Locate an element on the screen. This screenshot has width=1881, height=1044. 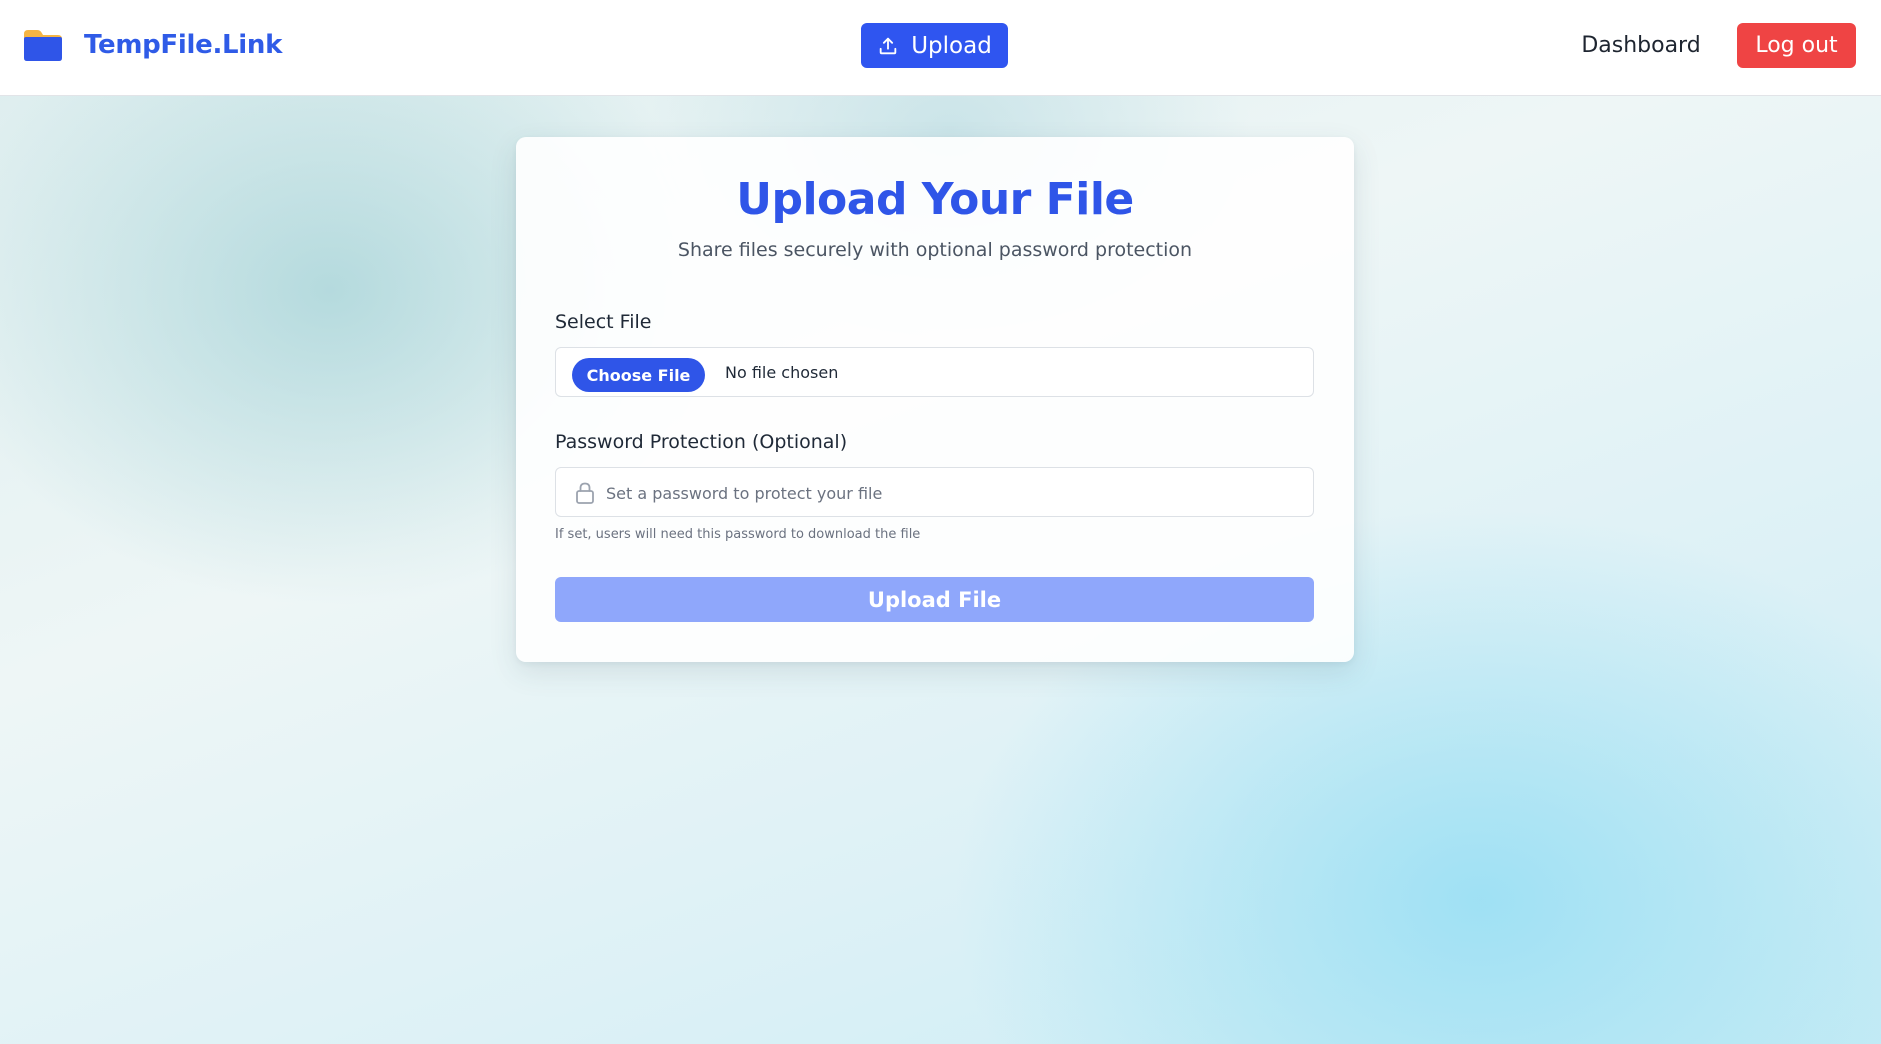
password-input is located at coordinates (951, 493).